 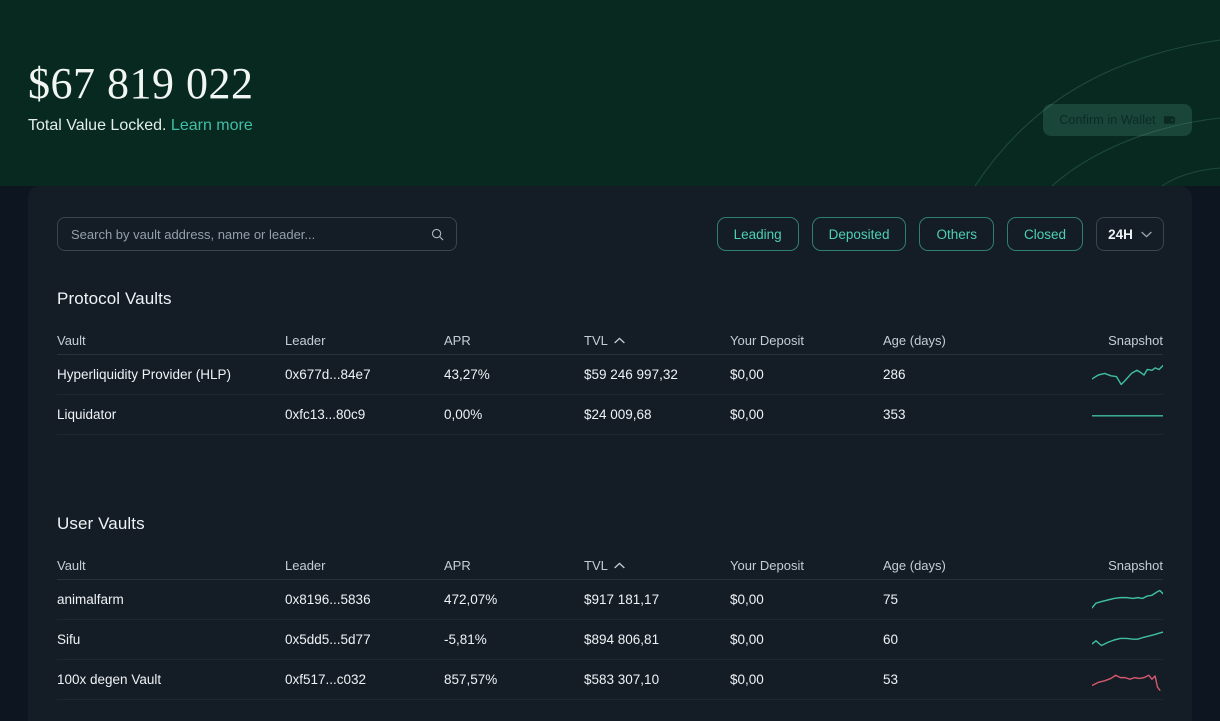 What do you see at coordinates (465, 639) in the screenshot?
I see `cell-apr: -5,81%` at bounding box center [465, 639].